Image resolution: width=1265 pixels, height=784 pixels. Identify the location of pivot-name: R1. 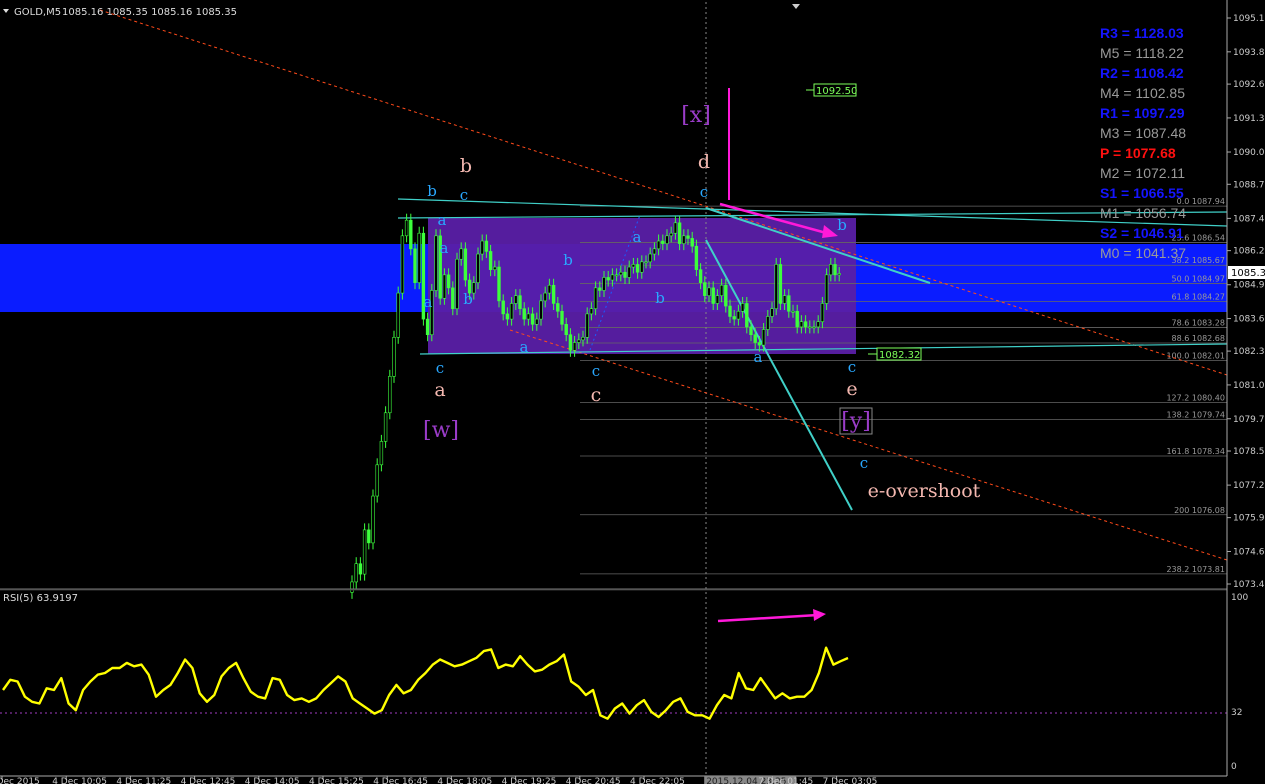
(1109, 113).